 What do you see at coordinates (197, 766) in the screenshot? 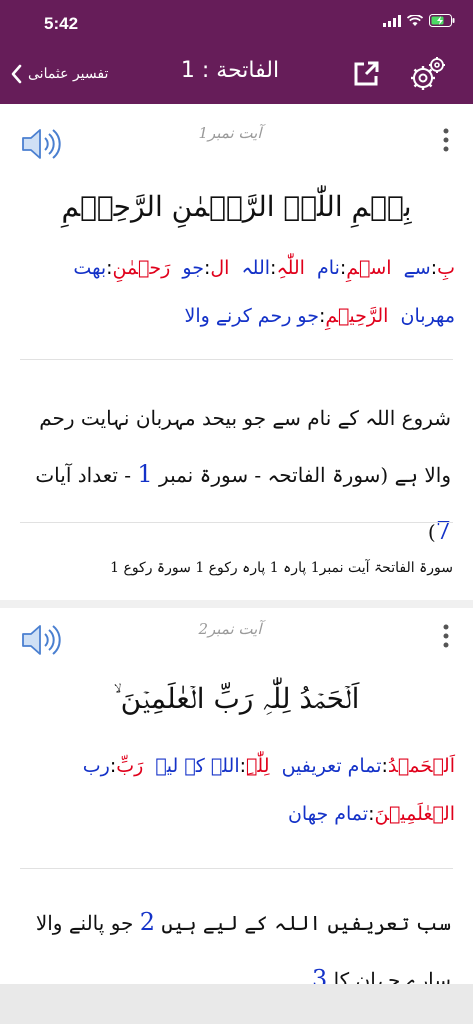
I see `wbw-urdu: اللہ کے لیے` at bounding box center [197, 766].